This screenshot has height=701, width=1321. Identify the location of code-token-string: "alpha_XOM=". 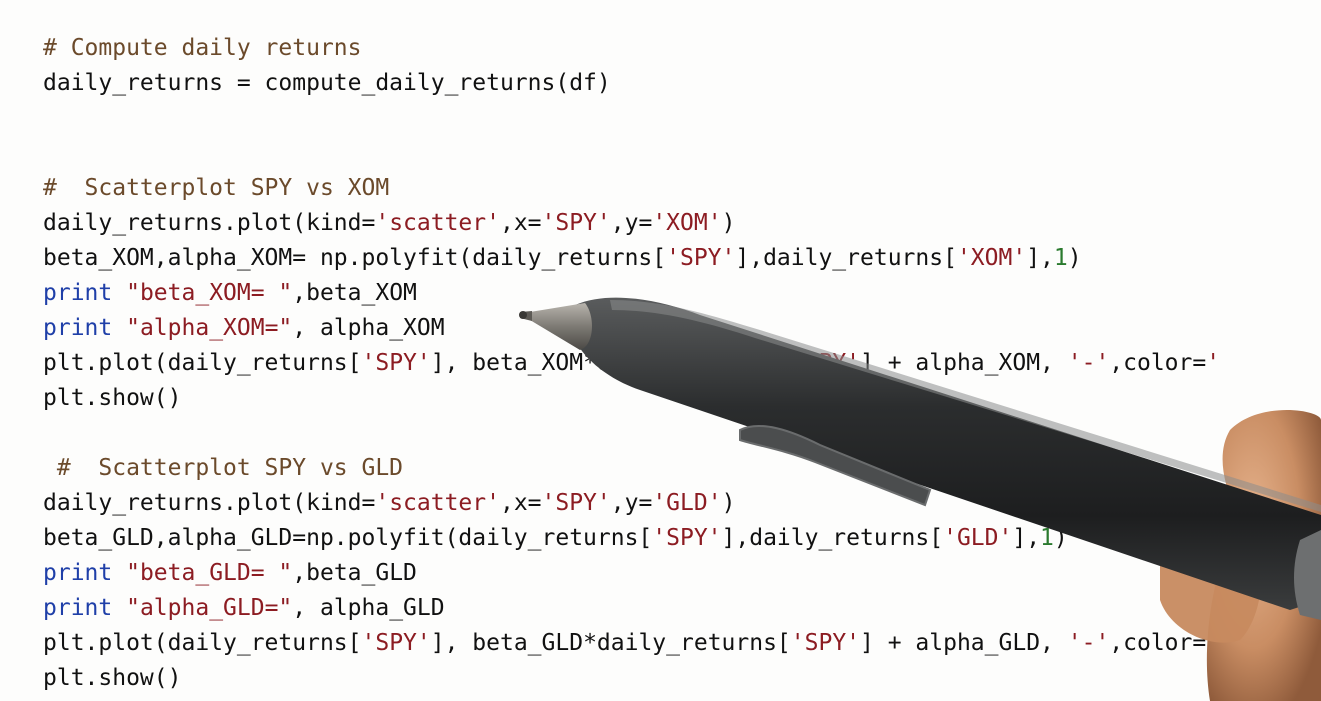
(209, 328).